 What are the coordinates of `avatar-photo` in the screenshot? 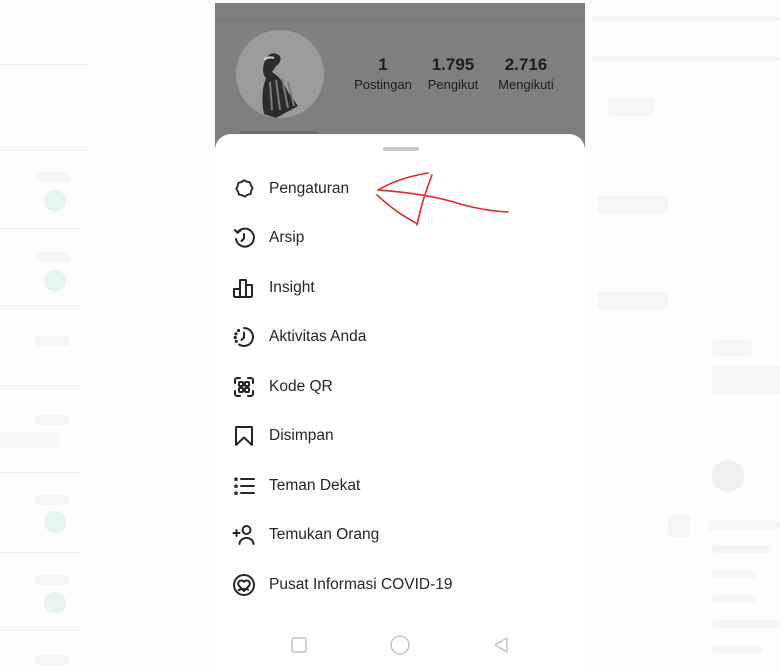 It's located at (280, 74).